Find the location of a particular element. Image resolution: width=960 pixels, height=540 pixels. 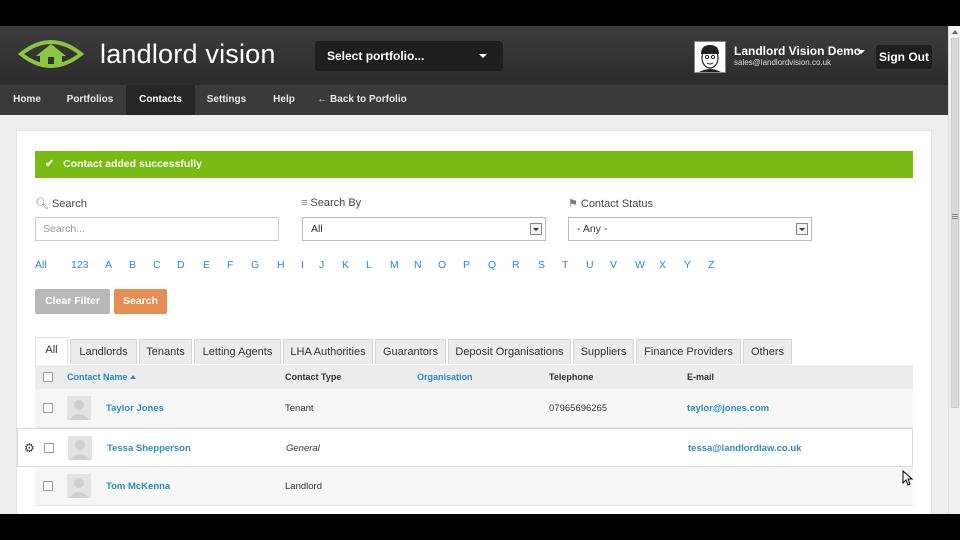

contact-name-link: Taylor Jones is located at coordinates (135, 408).